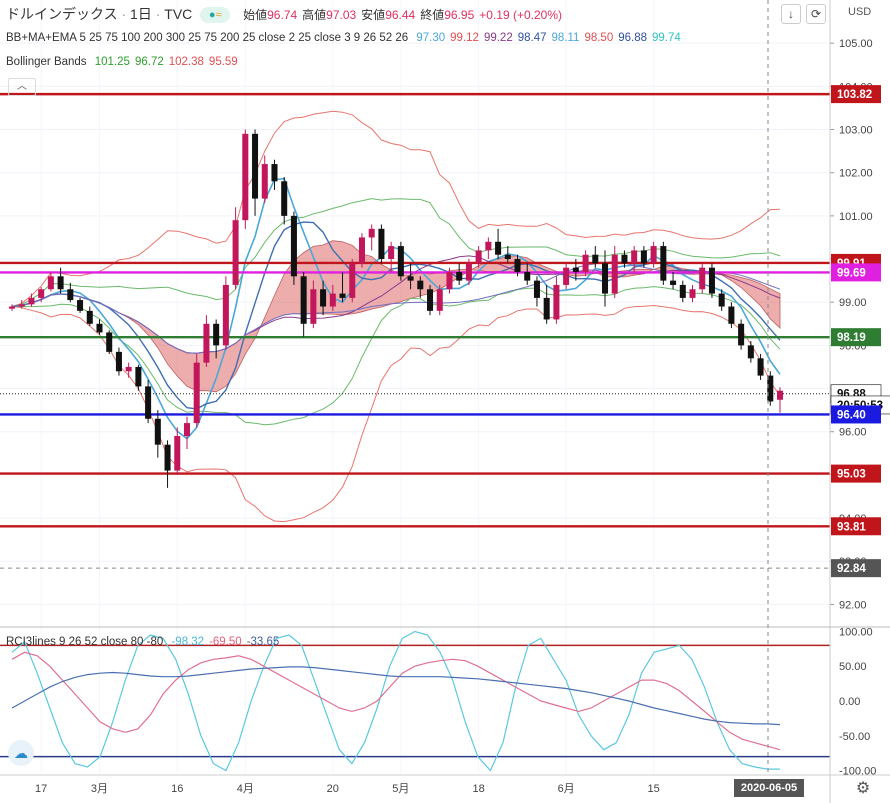  Describe the element at coordinates (498, 38) in the screenshot. I see `bbma-value: 99.22` at that location.